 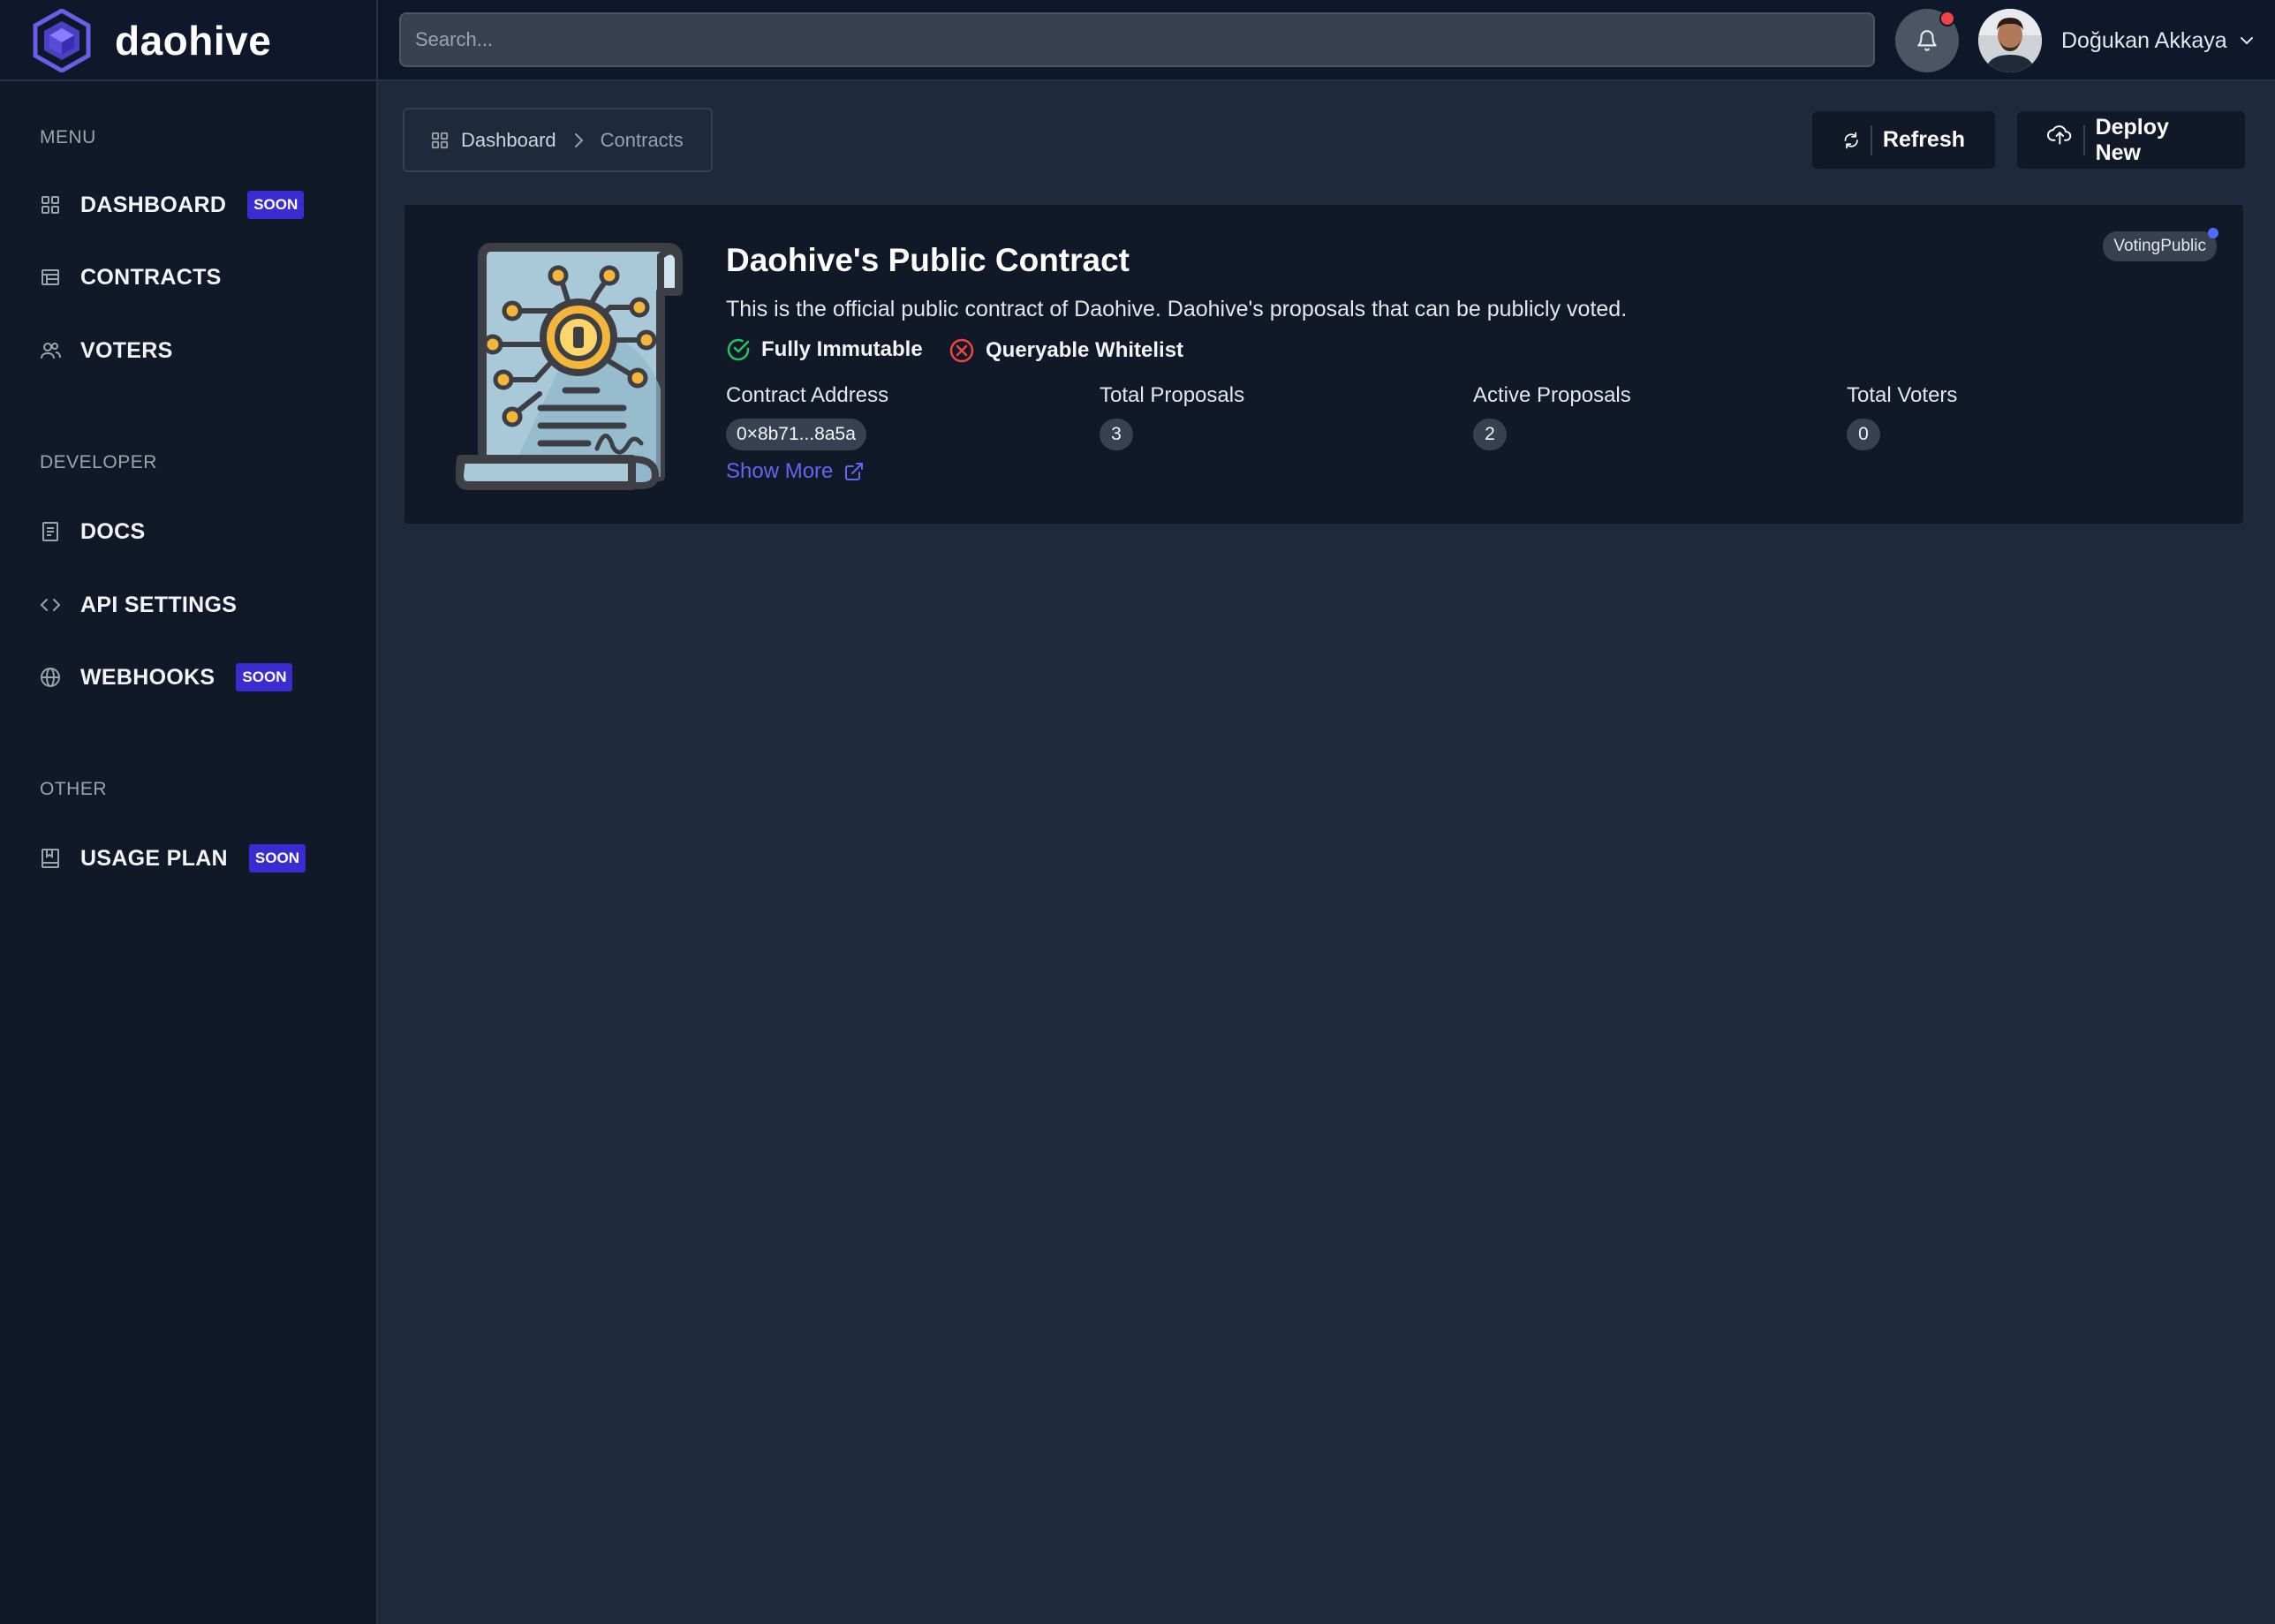 What do you see at coordinates (1085, 350) in the screenshot?
I see `feature-label: Queryable Whitelist` at bounding box center [1085, 350].